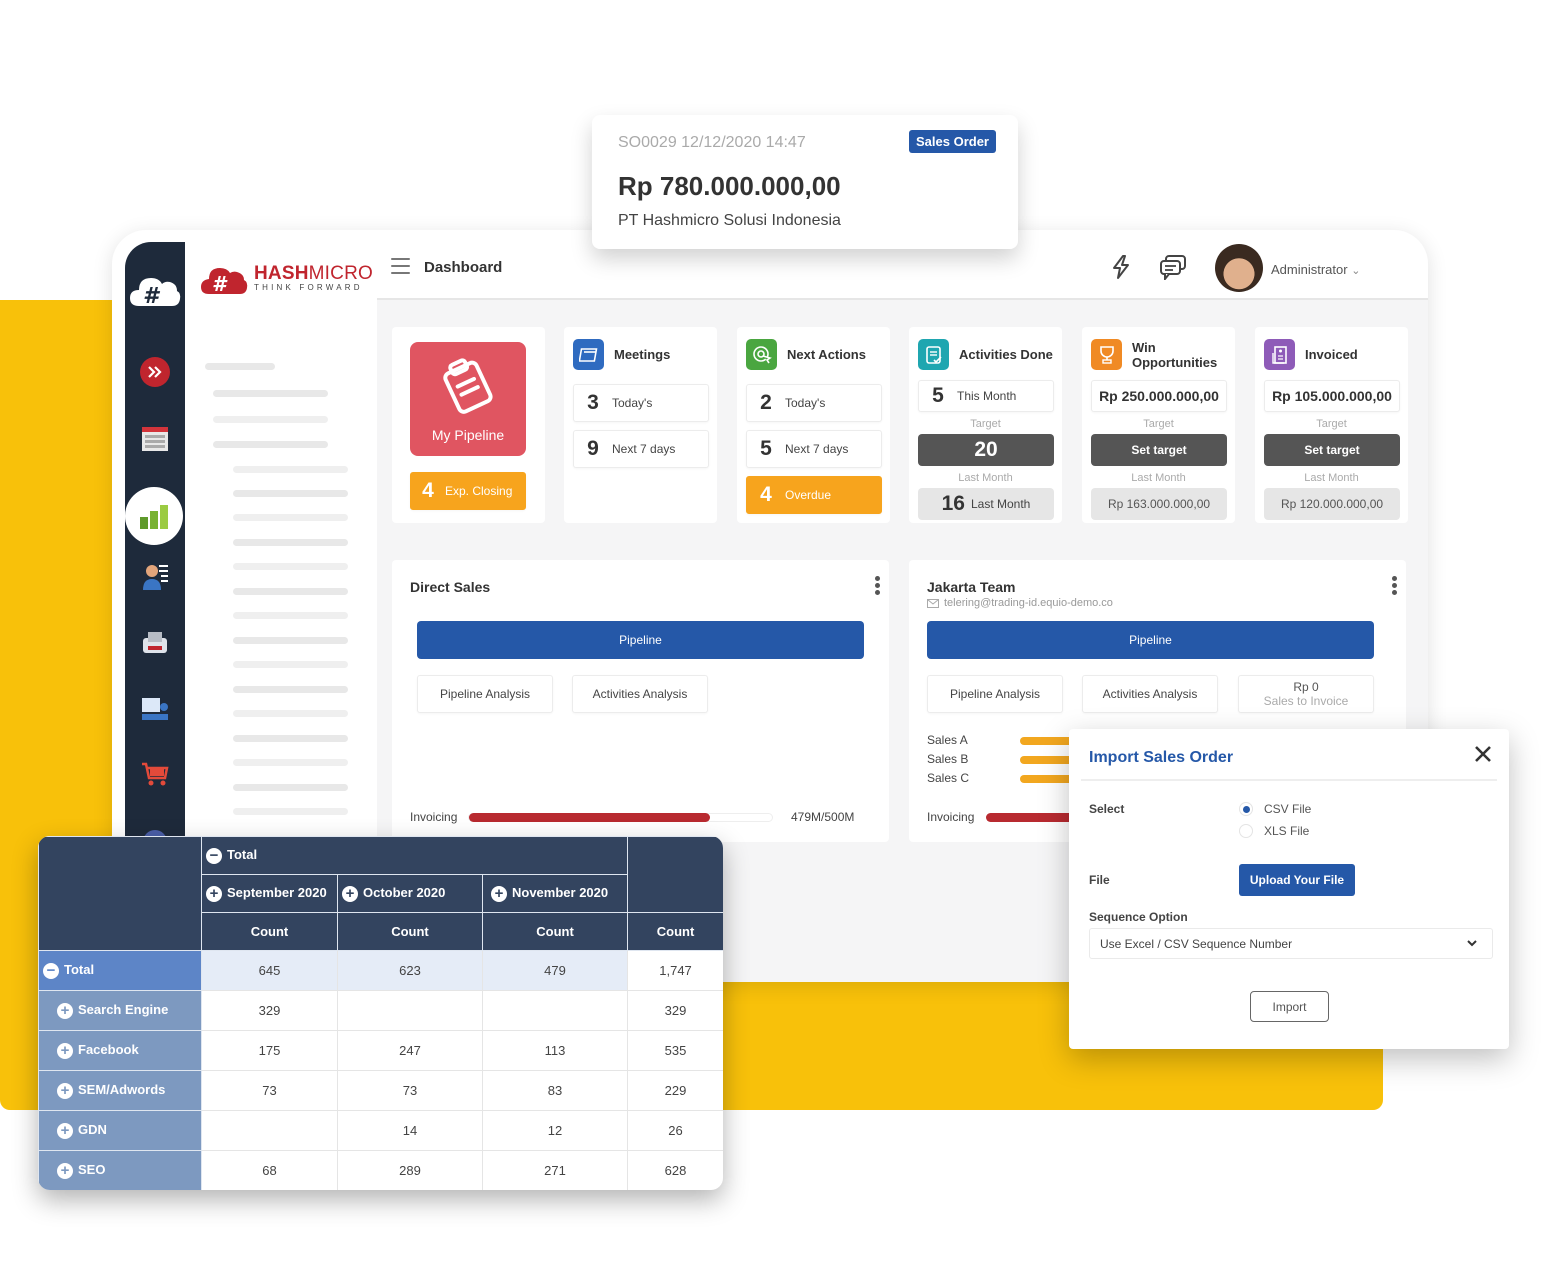 The width and height of the screenshot is (1548, 1261). Describe the element at coordinates (1246, 809) in the screenshot. I see `csv-file-radio` at that location.